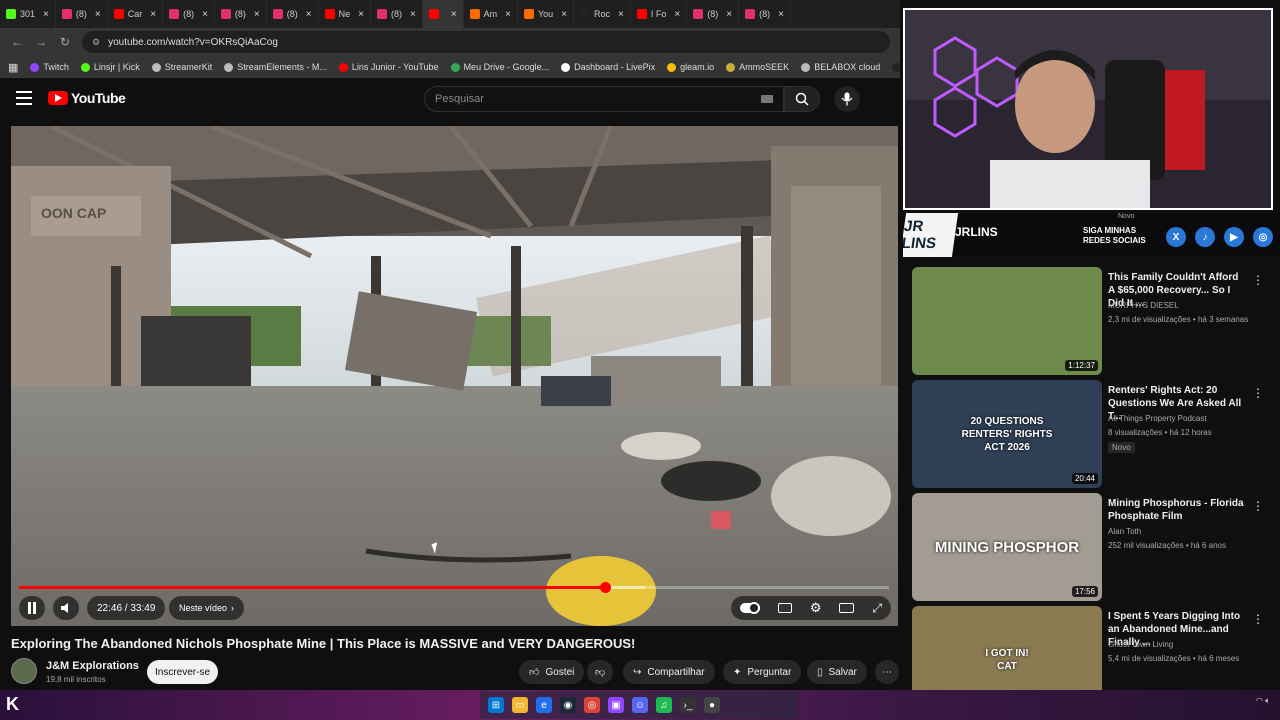 The width and height of the screenshot is (1280, 720). I want to click on share-button: ↪ Compartilhar, so click(669, 672).